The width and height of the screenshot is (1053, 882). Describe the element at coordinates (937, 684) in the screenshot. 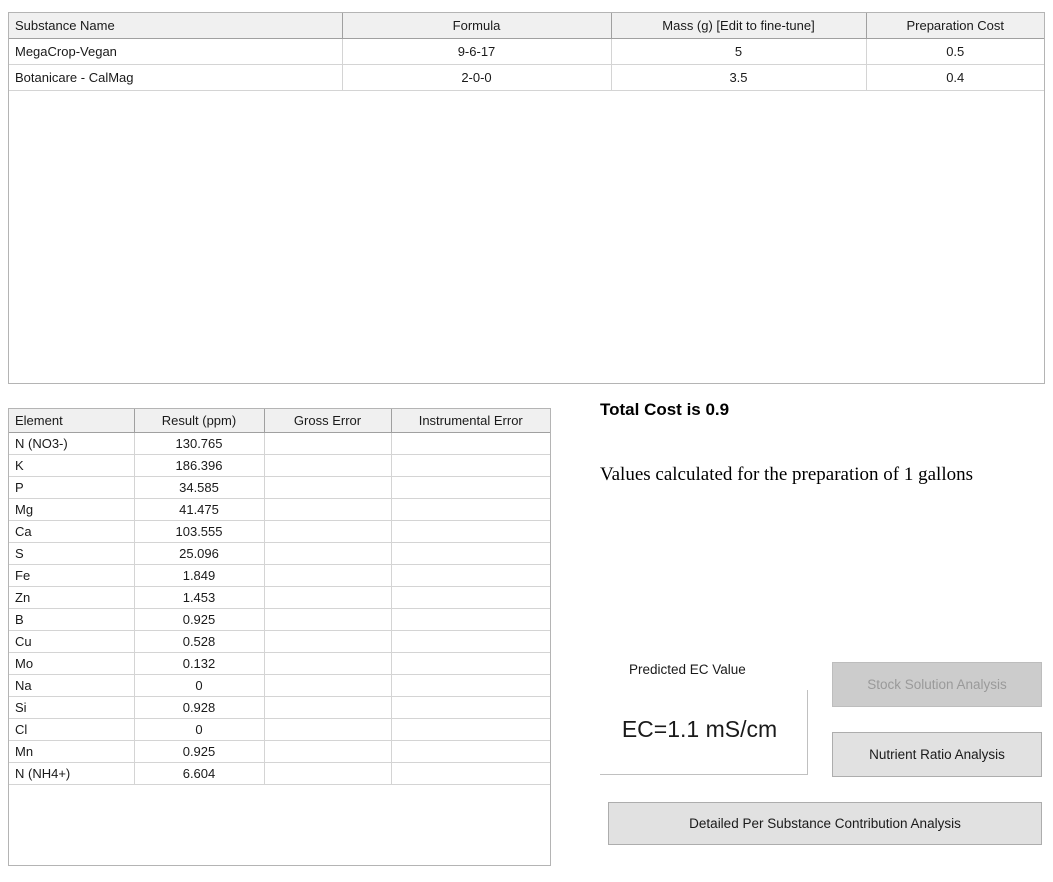

I see `stock-solution-analysis-button: Stock Solution Analysis` at that location.